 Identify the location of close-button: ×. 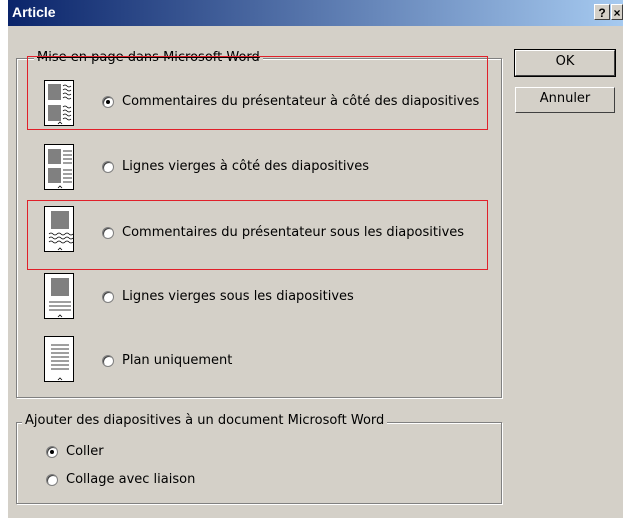
(617, 12).